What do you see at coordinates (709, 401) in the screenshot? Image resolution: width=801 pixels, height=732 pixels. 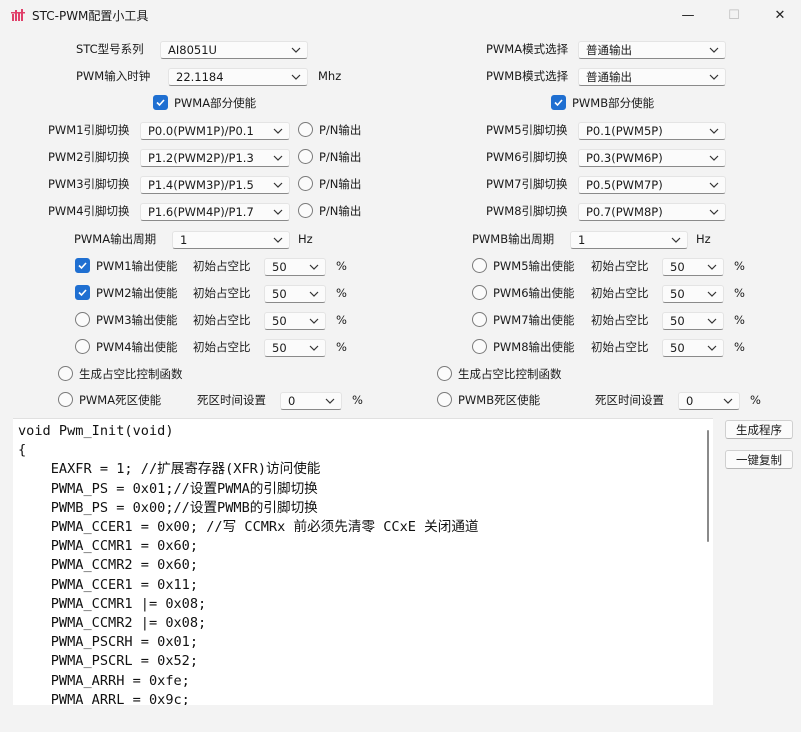 I see `dead-time-b-select: 0` at bounding box center [709, 401].